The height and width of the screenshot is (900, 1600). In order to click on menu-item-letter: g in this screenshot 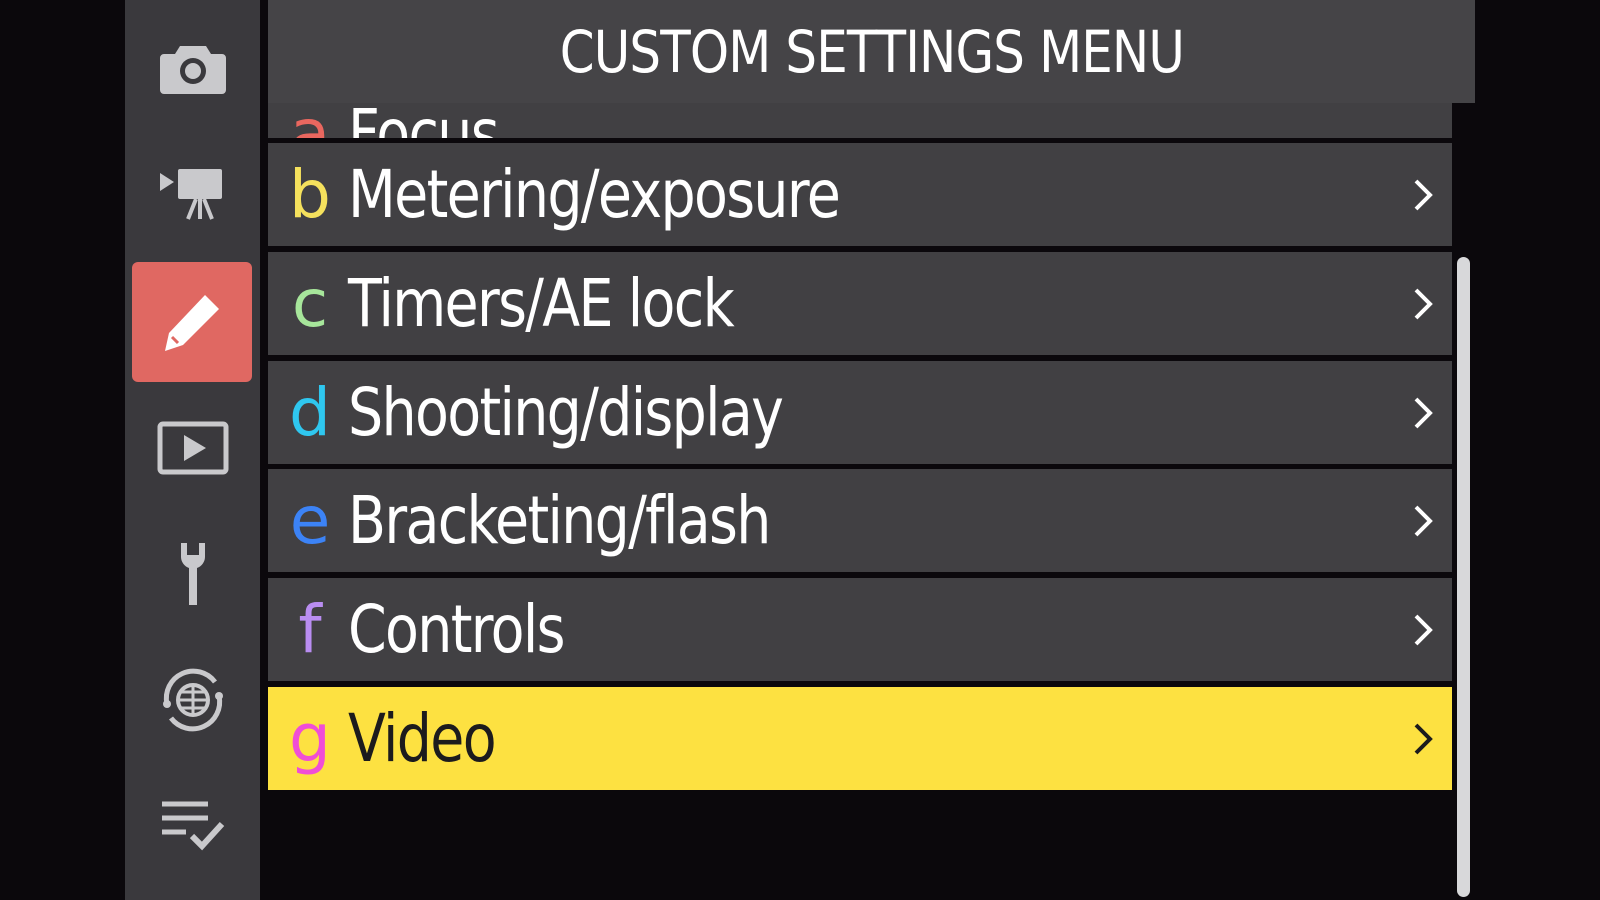, I will do `click(310, 738)`.